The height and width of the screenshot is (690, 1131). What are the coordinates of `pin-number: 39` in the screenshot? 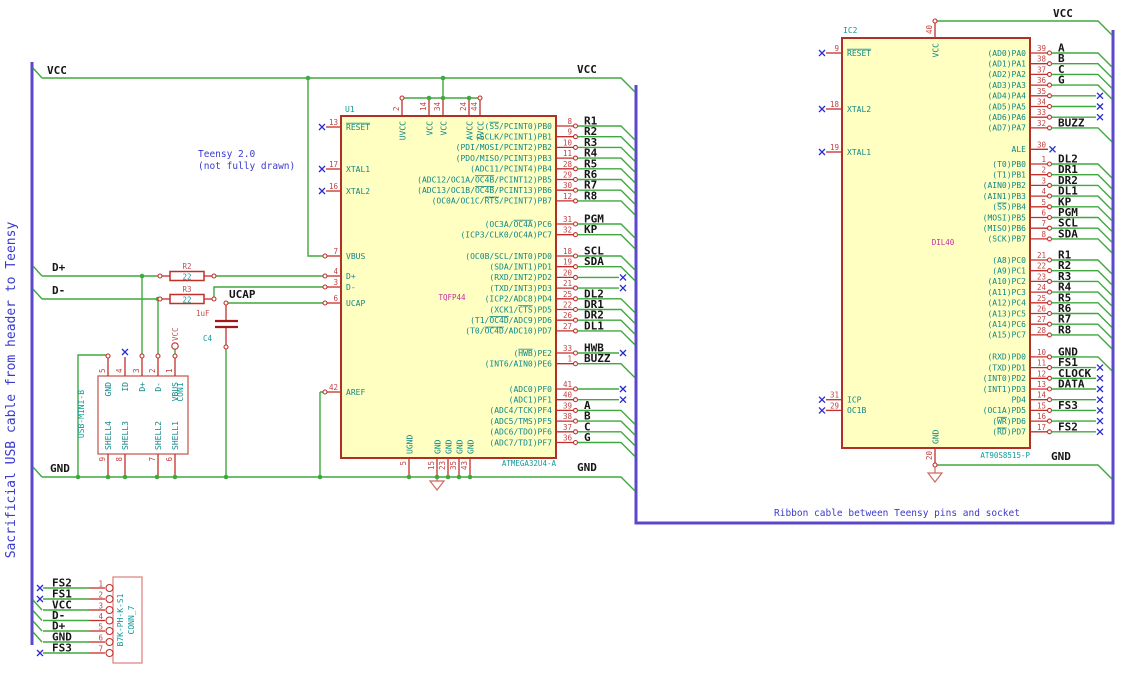 It's located at (567, 405).